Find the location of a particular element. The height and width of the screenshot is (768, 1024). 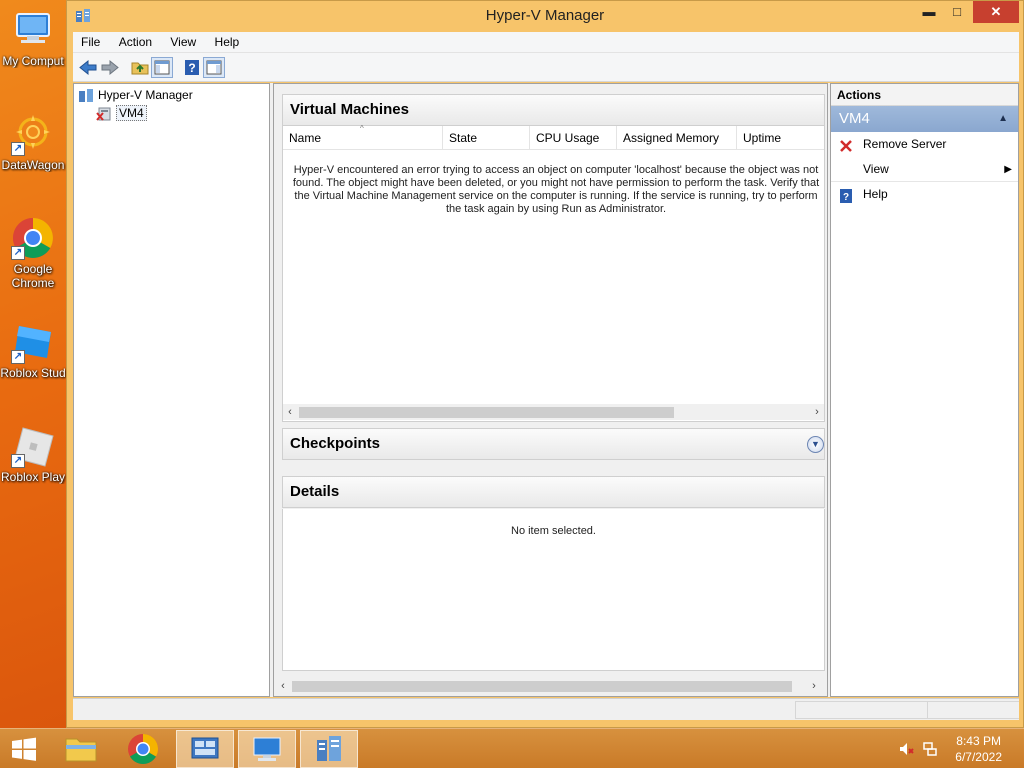

datawagon-icon: ↗ is located at coordinates (33, 134).